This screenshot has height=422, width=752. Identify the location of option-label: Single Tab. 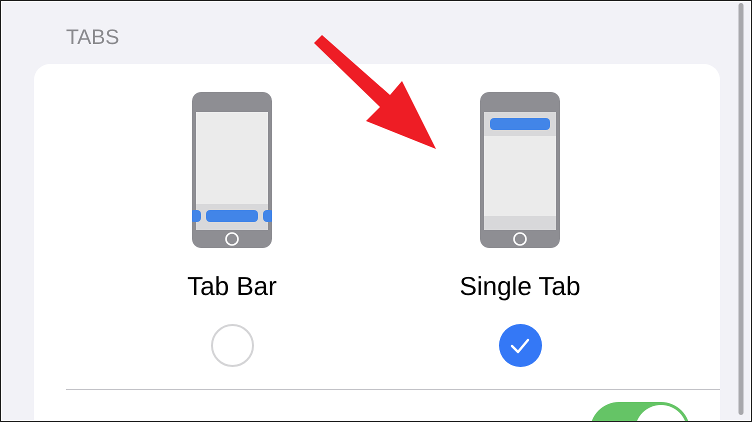
(520, 286).